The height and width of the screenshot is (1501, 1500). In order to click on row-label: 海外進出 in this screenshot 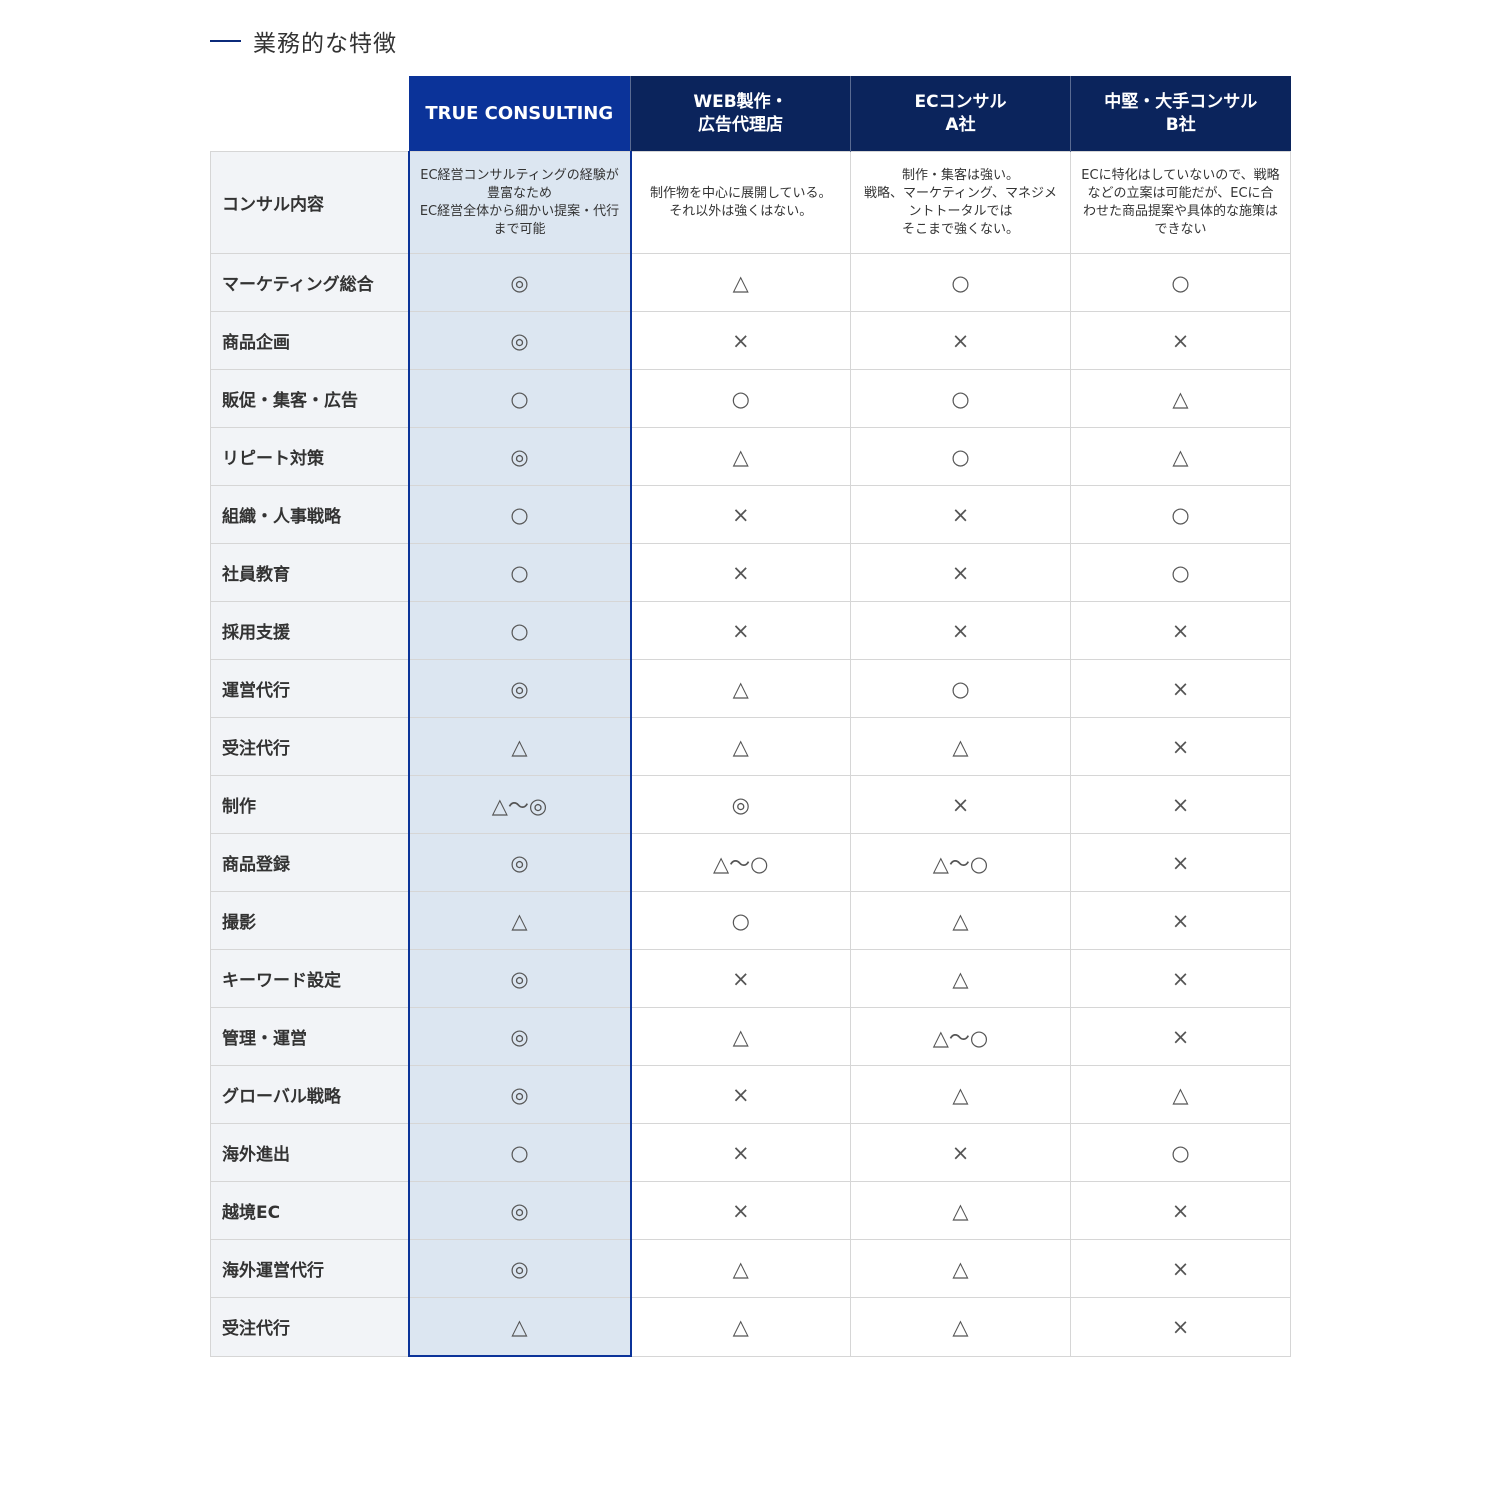, I will do `click(309, 1152)`.